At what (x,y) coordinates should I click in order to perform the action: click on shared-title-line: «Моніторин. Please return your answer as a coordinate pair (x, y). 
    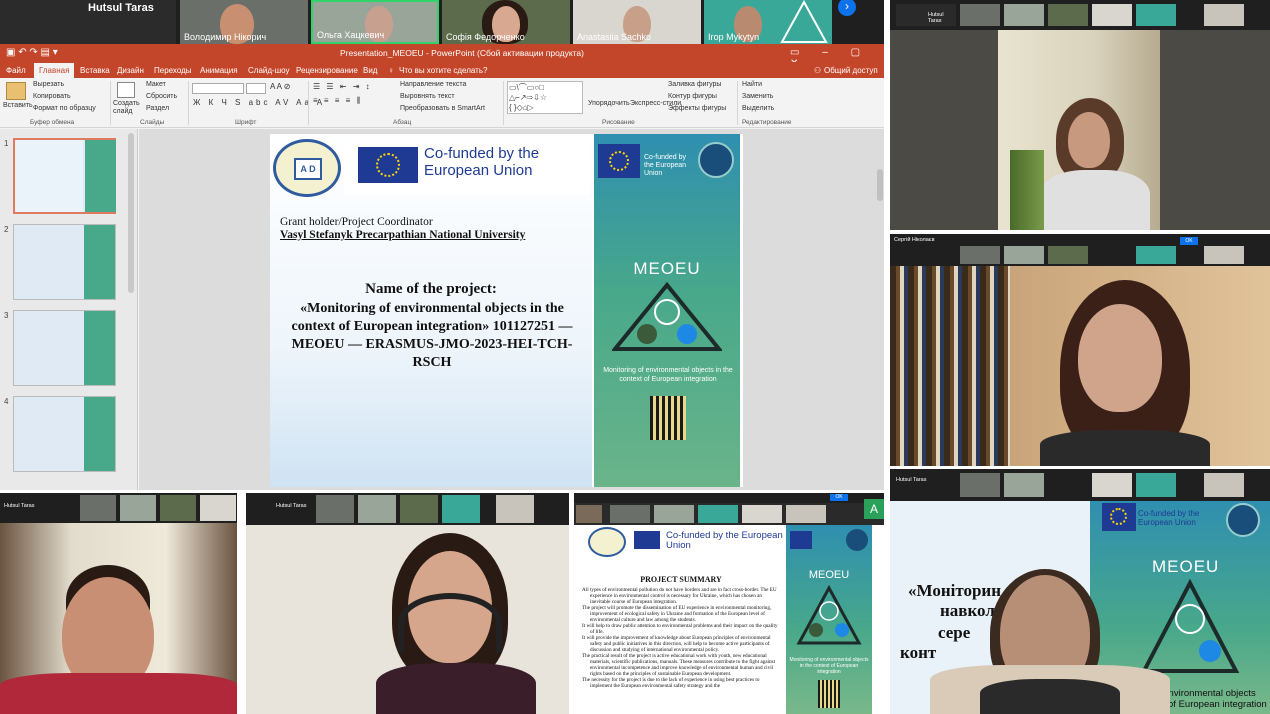
    Looking at the image, I should click on (955, 590).